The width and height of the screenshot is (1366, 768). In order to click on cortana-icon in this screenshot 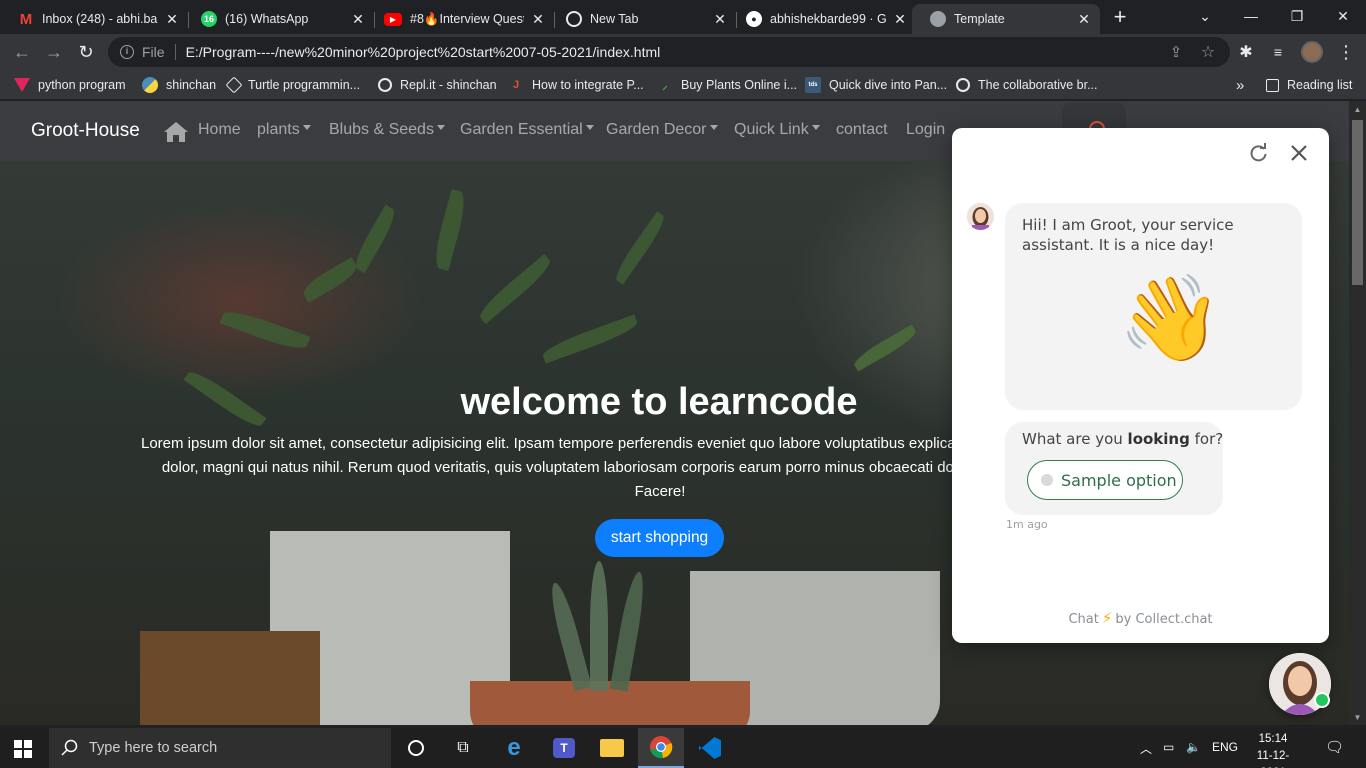, I will do `click(416, 748)`.